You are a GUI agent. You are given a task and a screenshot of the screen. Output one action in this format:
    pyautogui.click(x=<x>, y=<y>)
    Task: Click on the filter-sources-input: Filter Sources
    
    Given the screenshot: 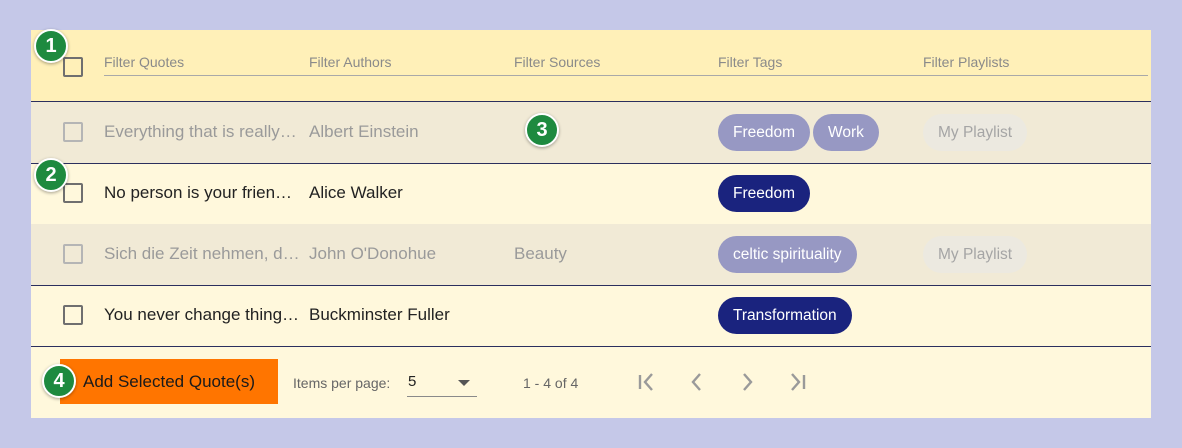 What is the action you would take?
    pyautogui.click(x=557, y=62)
    